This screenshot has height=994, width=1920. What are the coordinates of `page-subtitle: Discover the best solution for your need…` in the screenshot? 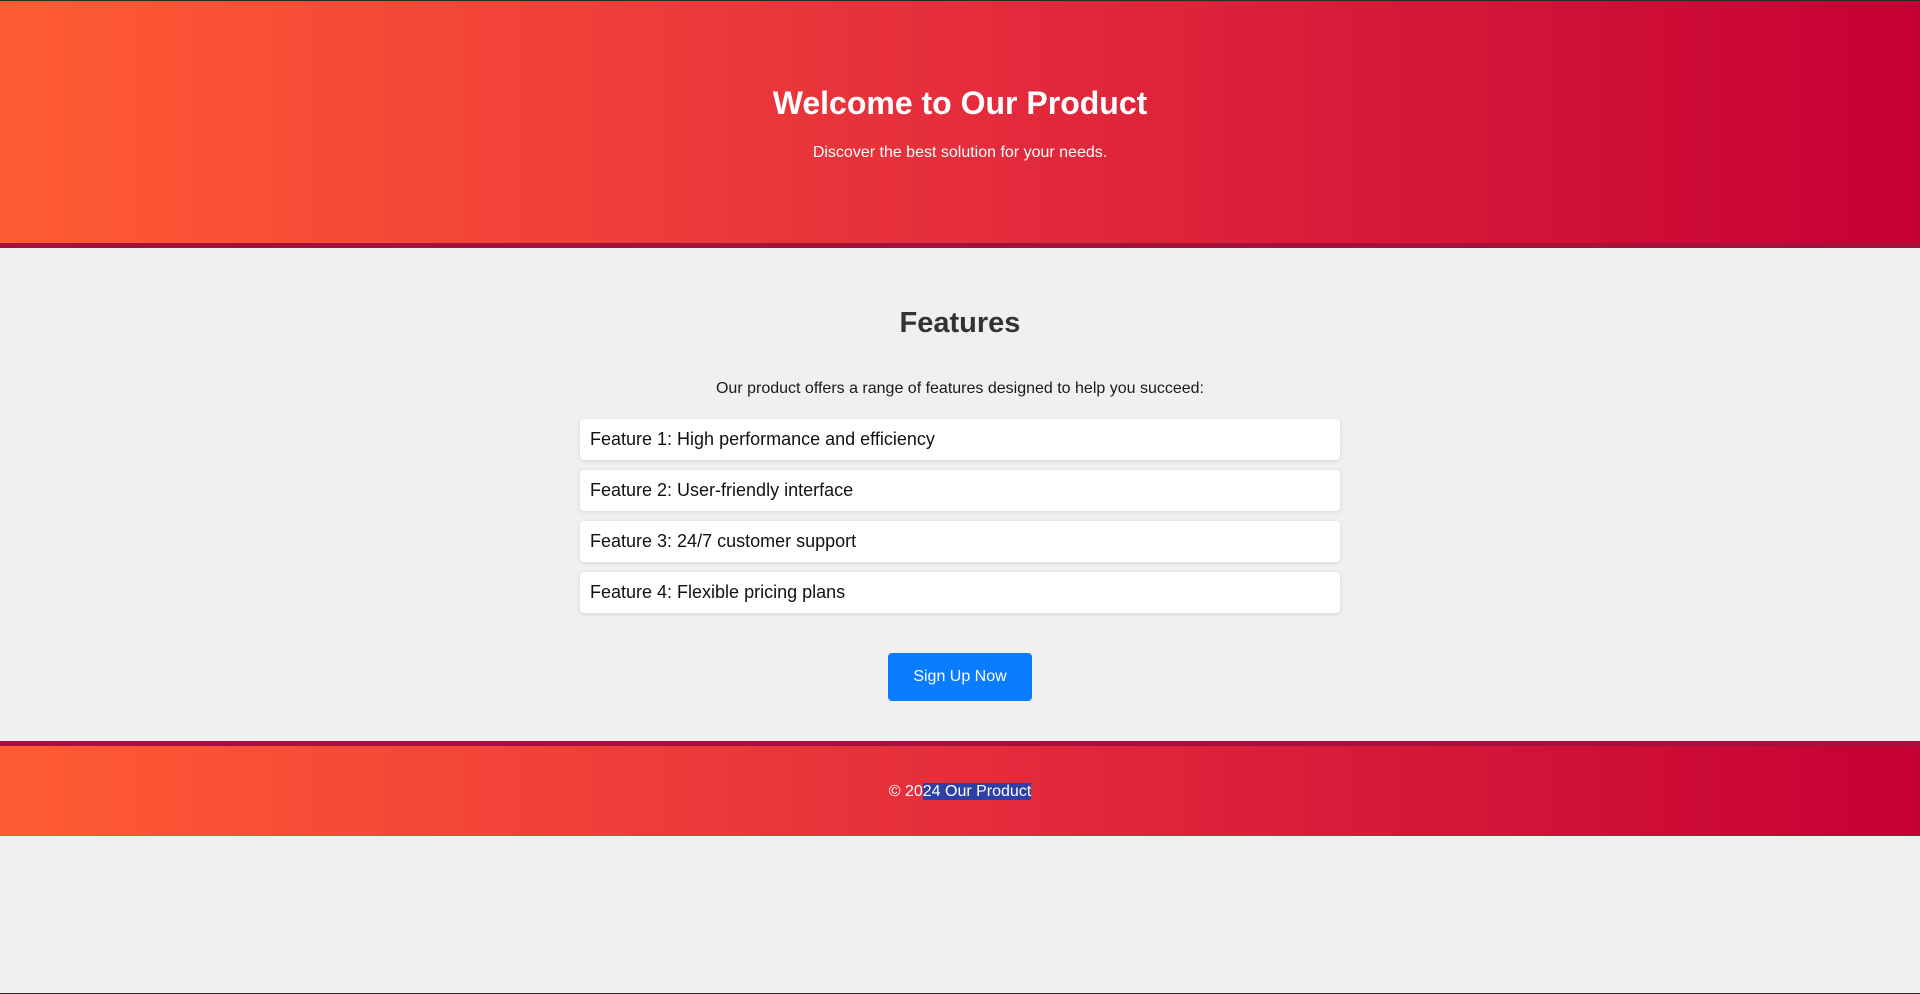 It's located at (960, 152).